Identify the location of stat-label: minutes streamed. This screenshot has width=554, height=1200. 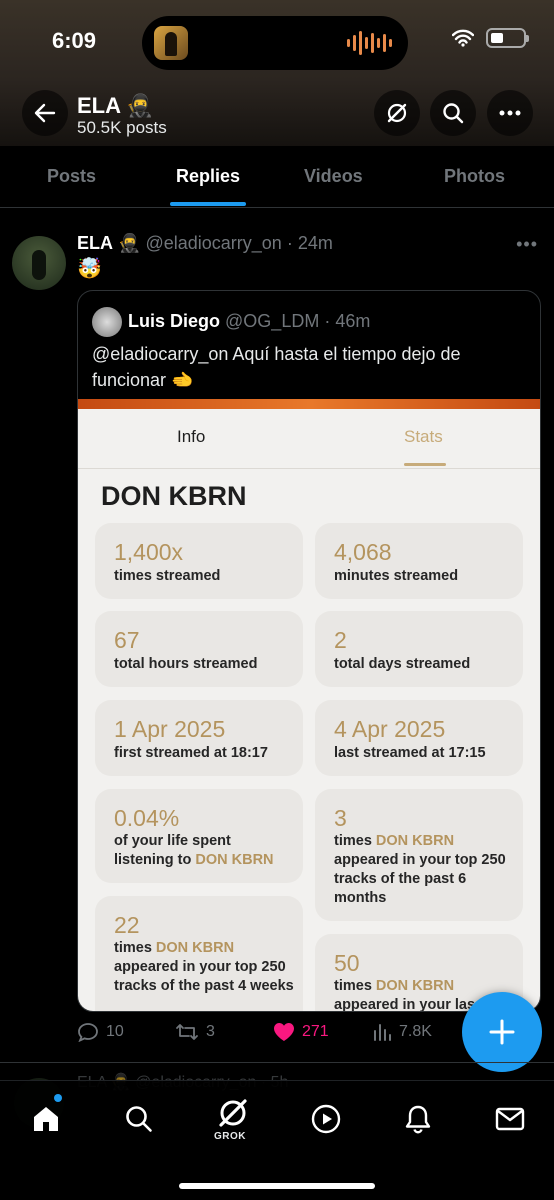
(396, 576).